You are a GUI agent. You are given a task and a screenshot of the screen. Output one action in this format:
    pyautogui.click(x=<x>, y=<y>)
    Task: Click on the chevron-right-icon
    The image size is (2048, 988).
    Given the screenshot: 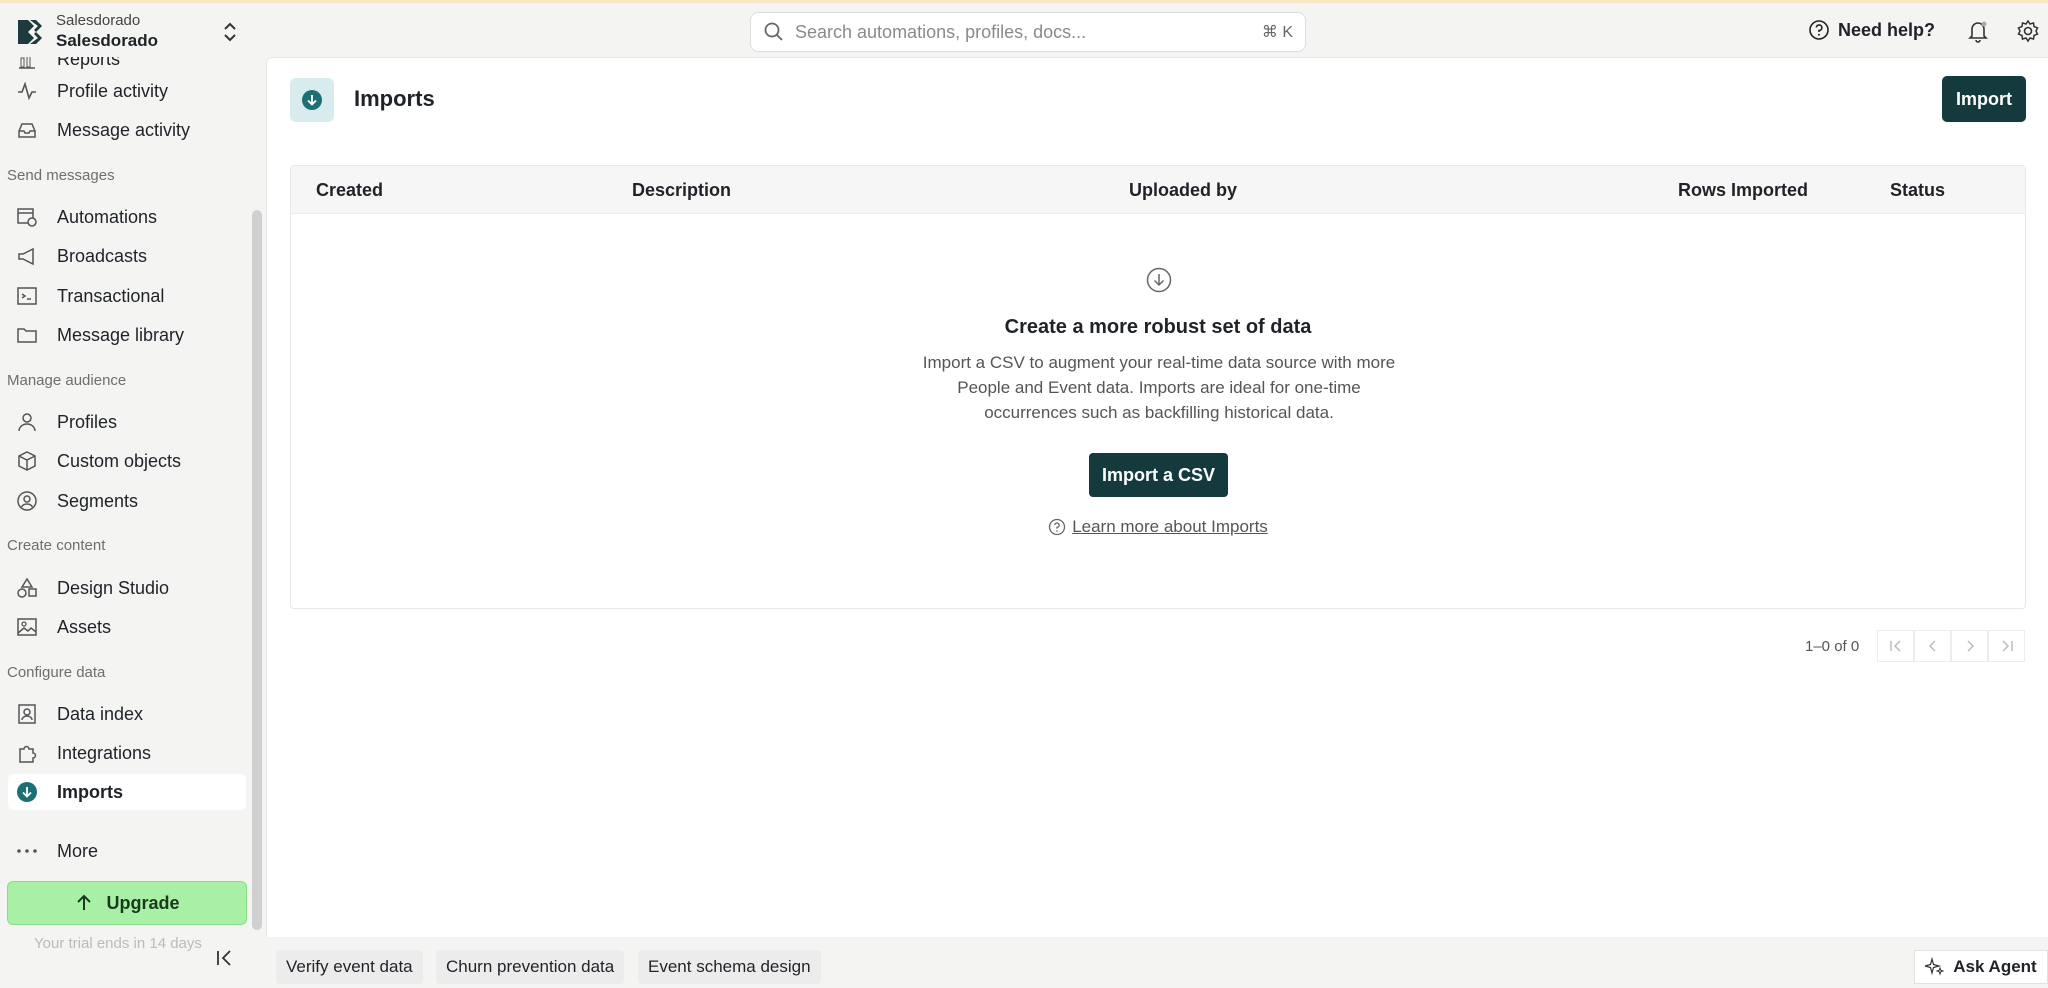 What is the action you would take?
    pyautogui.click(x=1970, y=646)
    